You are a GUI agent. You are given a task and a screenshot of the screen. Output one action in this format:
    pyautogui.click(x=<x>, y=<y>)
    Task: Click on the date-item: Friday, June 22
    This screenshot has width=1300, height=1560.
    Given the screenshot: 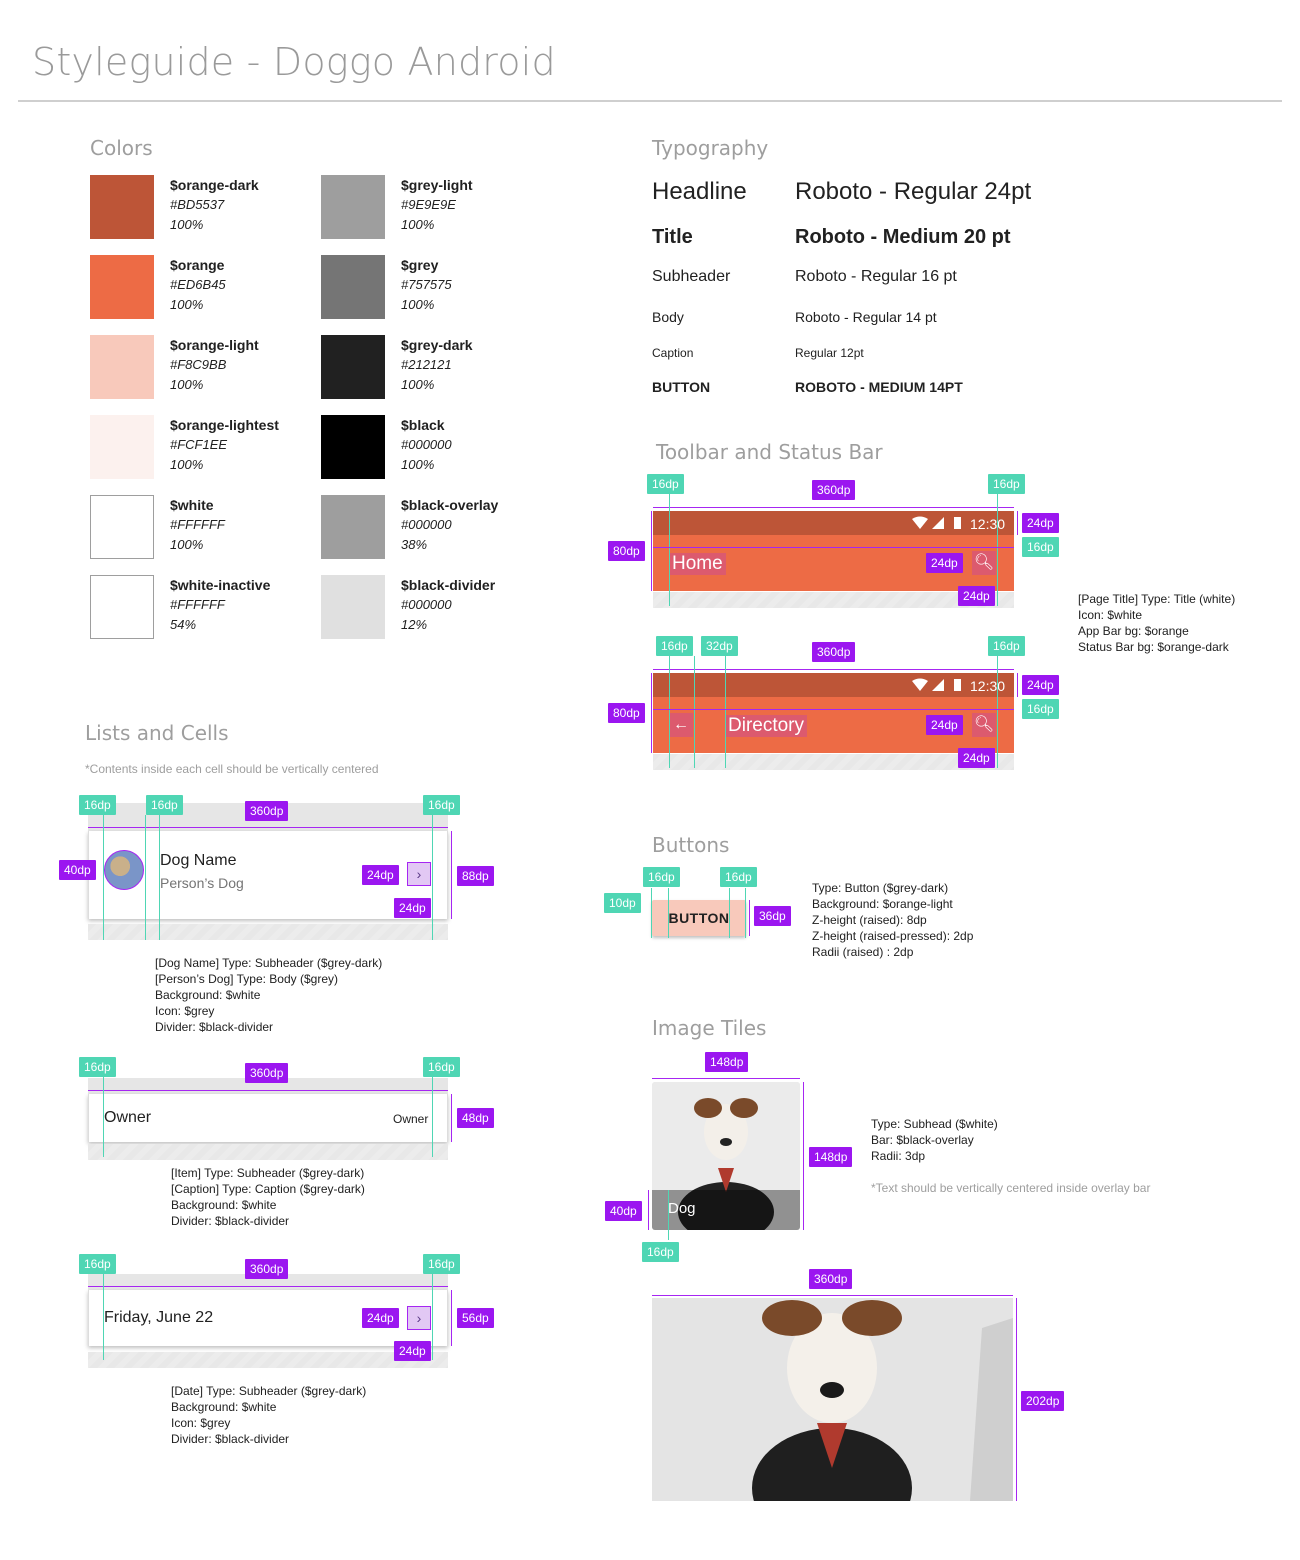 What is the action you would take?
    pyautogui.click(x=159, y=1317)
    